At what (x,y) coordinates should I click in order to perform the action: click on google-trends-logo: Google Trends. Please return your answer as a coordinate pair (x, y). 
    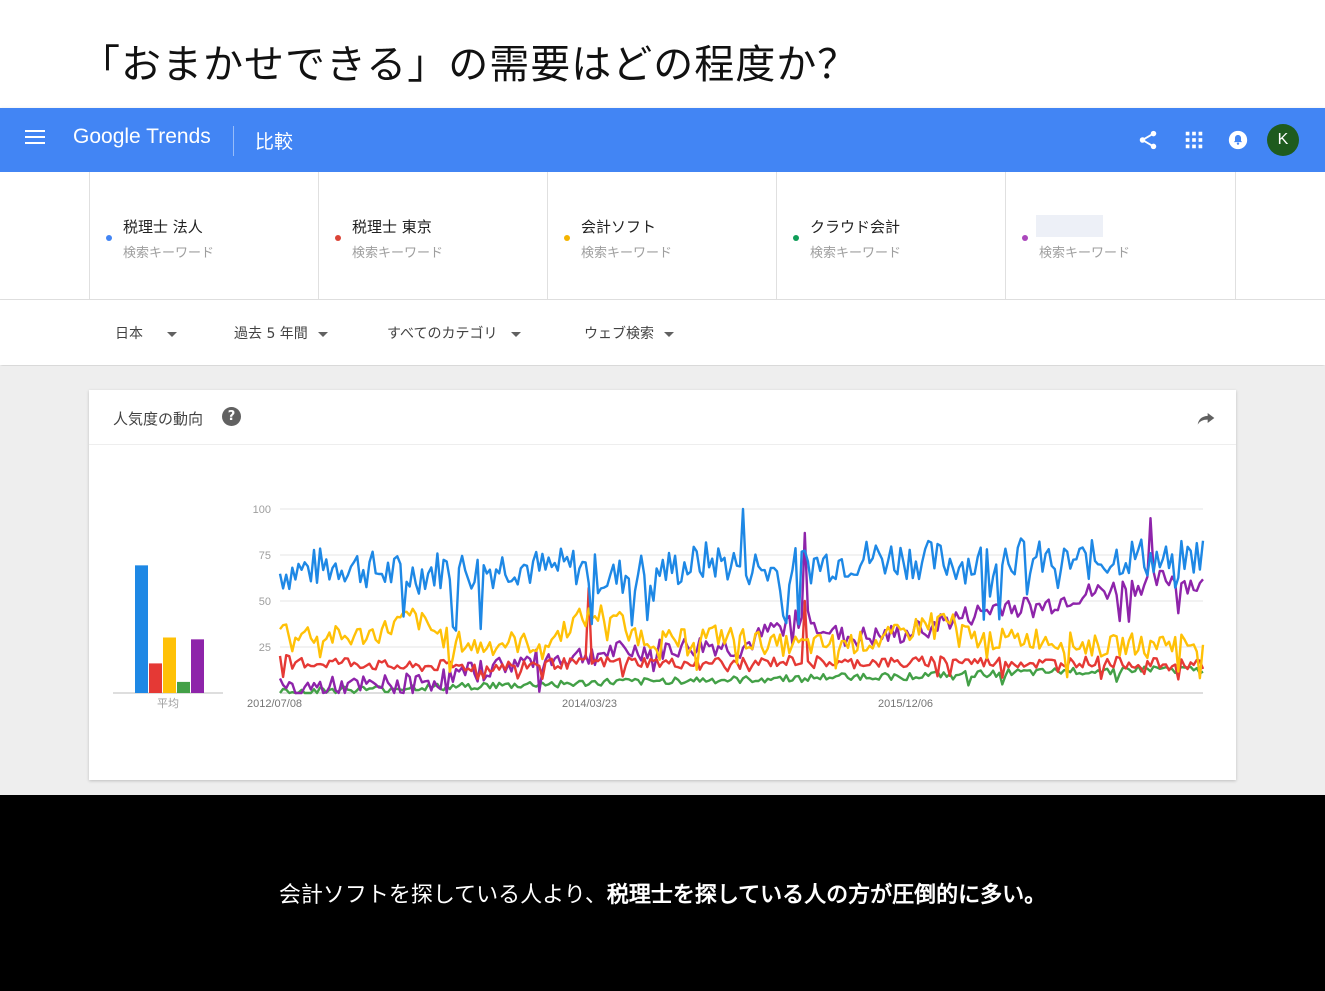
    Looking at the image, I should click on (142, 137).